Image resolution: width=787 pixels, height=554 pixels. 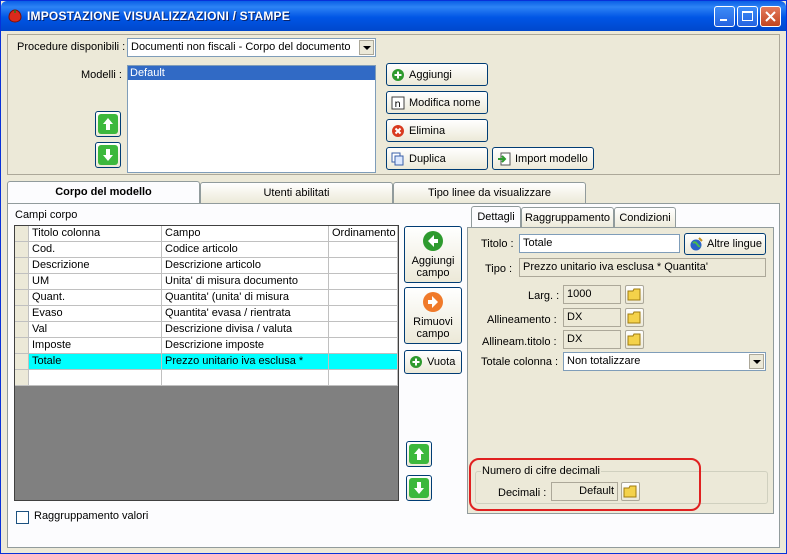 I want to click on duplica-button: Duplica, so click(x=437, y=158).